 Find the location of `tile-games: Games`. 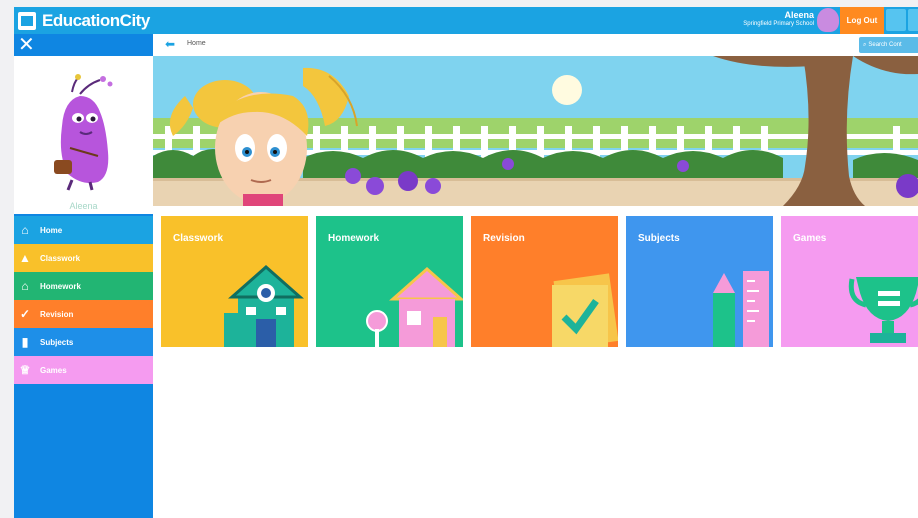

tile-games: Games is located at coordinates (849, 281).